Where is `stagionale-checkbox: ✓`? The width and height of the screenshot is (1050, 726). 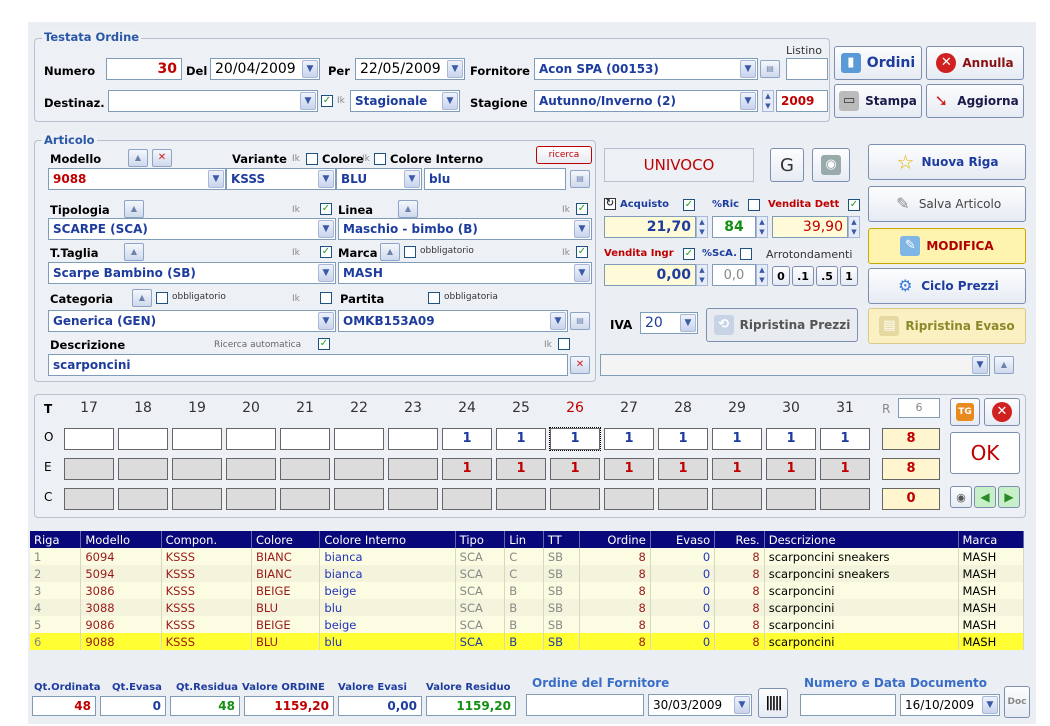
stagionale-checkbox: ✓ is located at coordinates (327, 101).